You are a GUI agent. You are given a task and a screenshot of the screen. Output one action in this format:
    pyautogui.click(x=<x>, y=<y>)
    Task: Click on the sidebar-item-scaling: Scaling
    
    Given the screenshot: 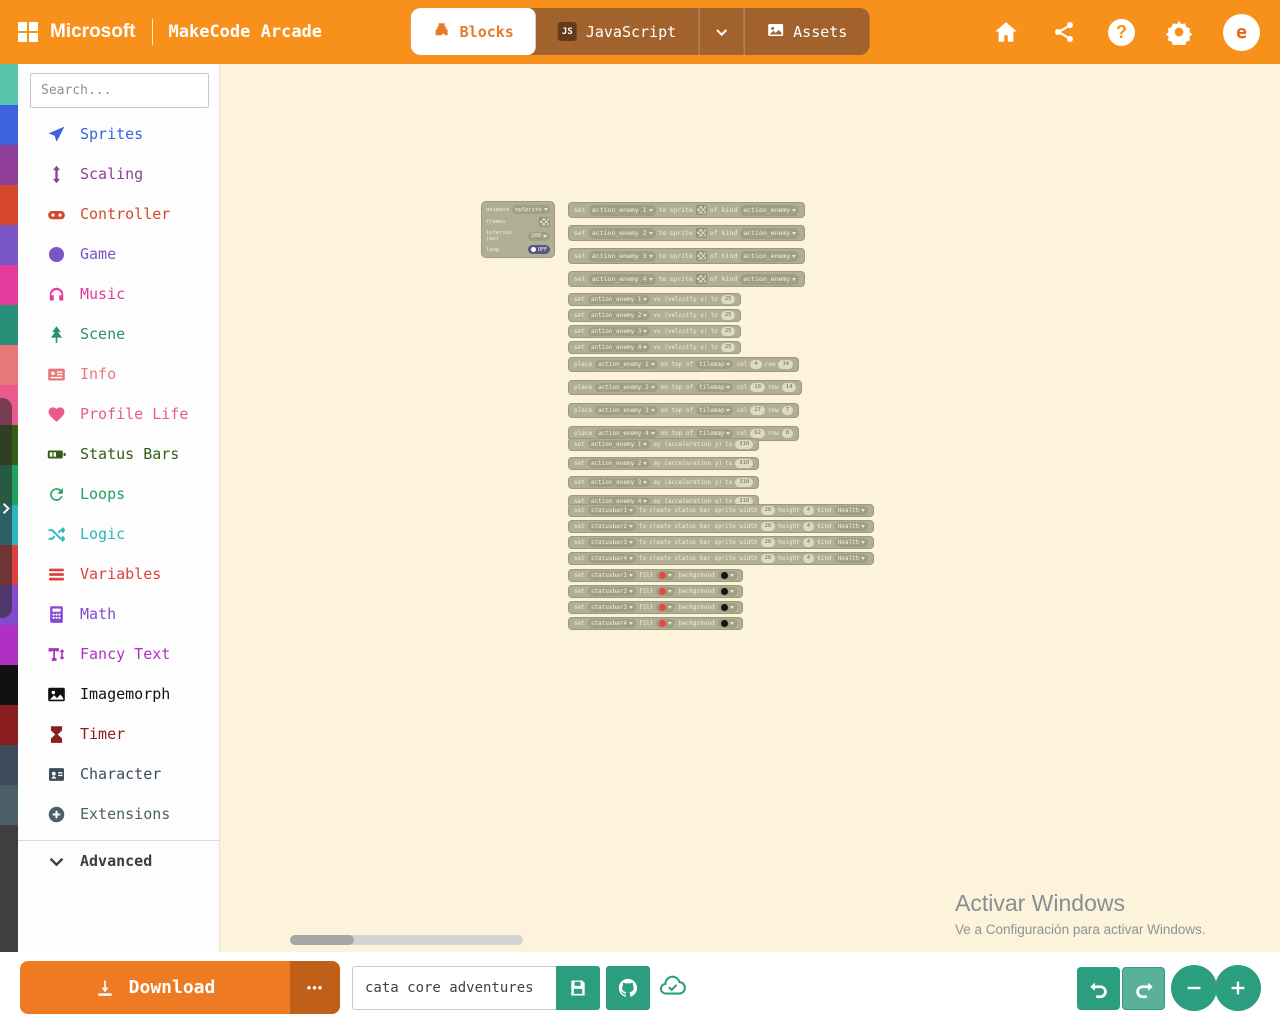 What is the action you would take?
    pyautogui.click(x=118, y=174)
    